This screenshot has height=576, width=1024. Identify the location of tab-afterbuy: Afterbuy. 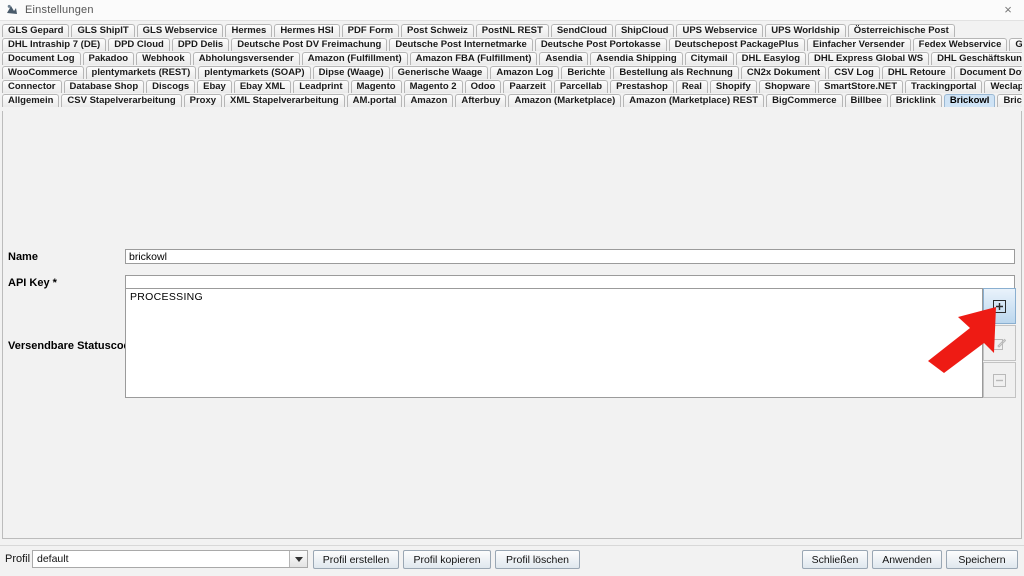
(481, 100).